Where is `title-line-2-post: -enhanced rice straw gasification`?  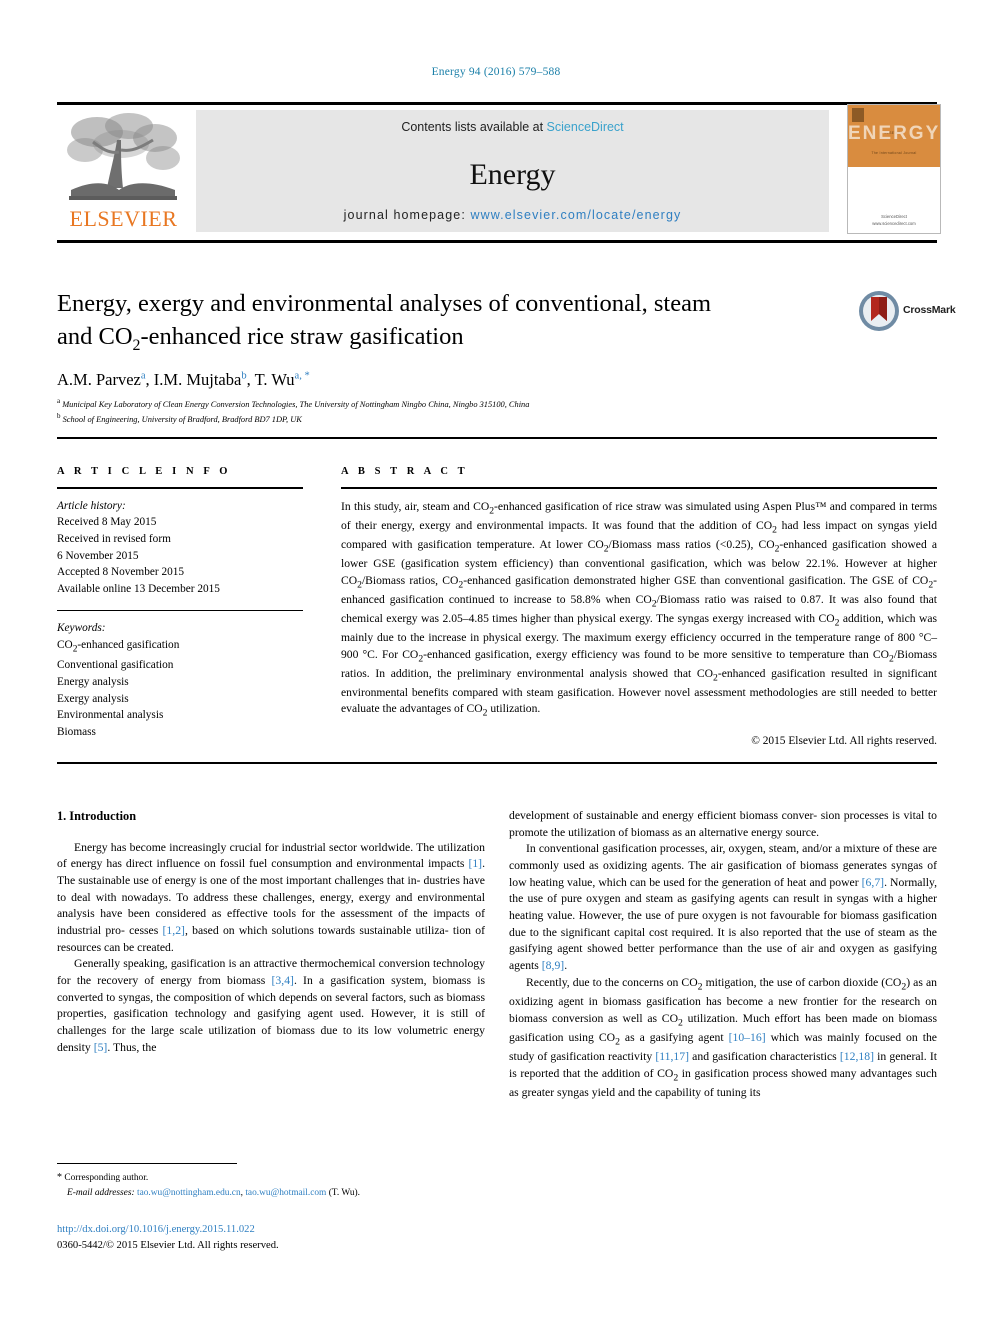 title-line-2-post: -enhanced rice straw gasification is located at coordinates (302, 336).